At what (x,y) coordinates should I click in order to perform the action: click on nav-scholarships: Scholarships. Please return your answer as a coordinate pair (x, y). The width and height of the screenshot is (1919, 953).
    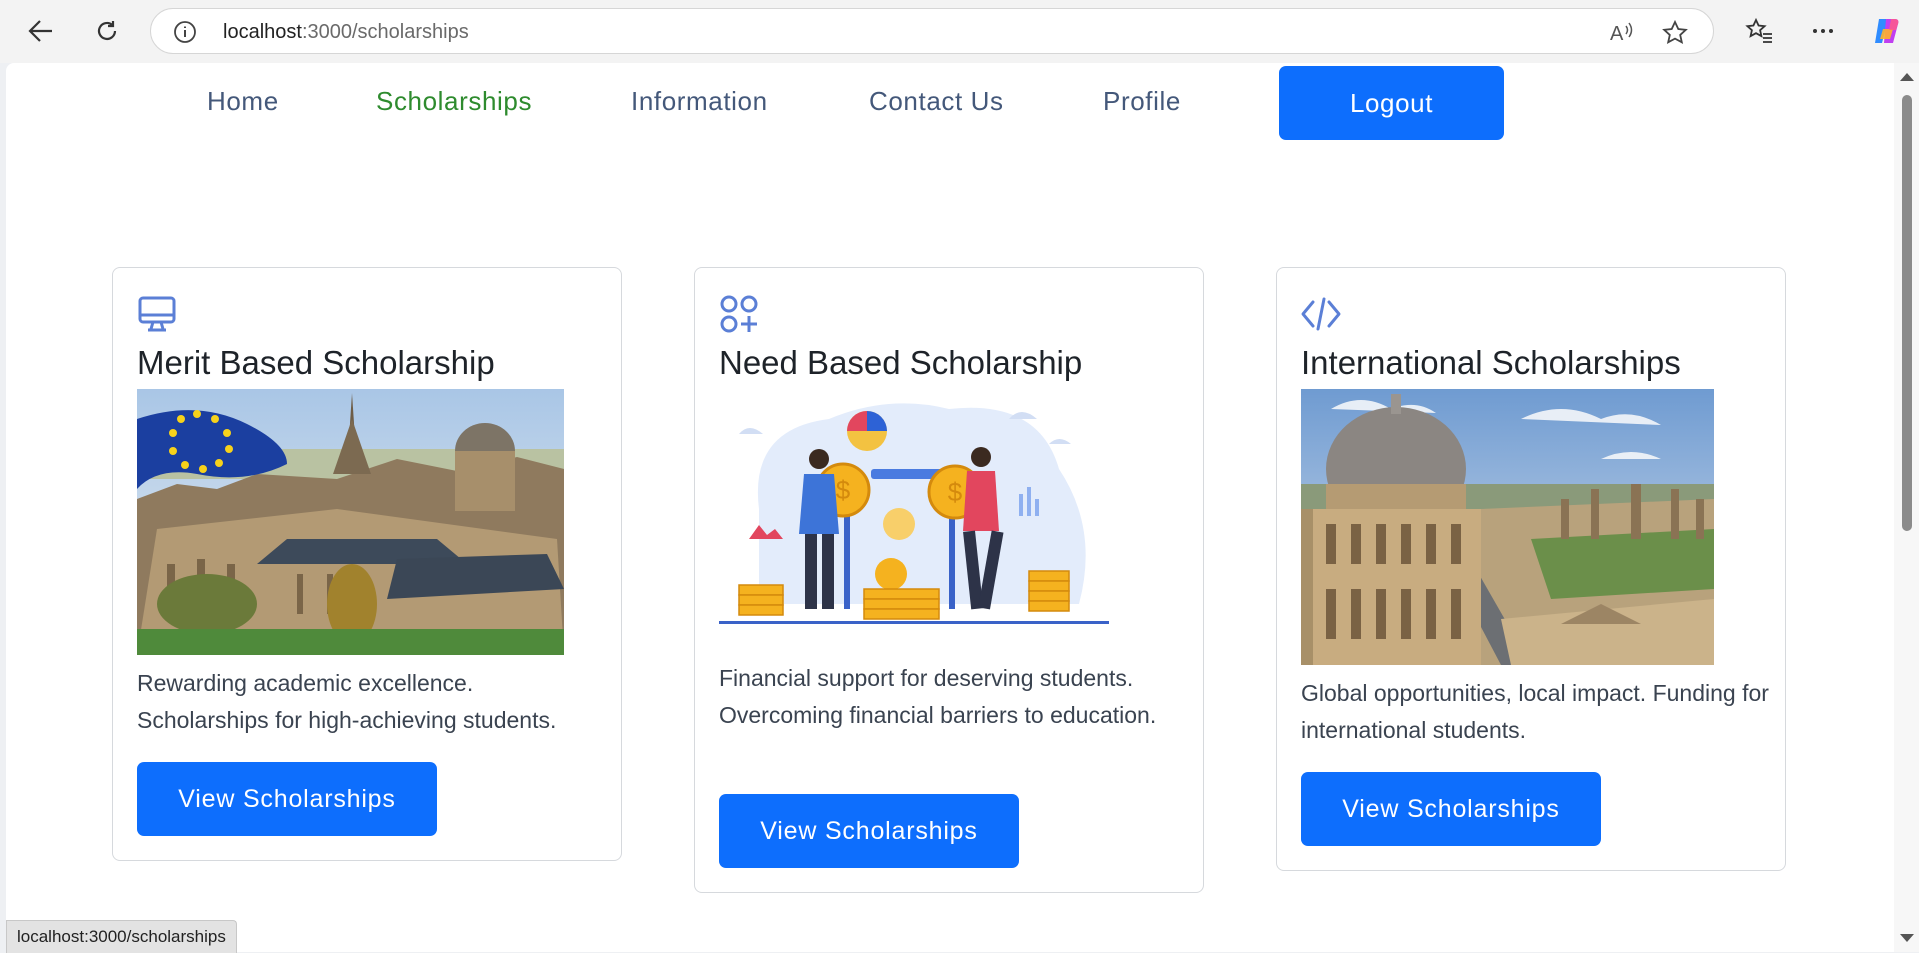
    Looking at the image, I should click on (454, 101).